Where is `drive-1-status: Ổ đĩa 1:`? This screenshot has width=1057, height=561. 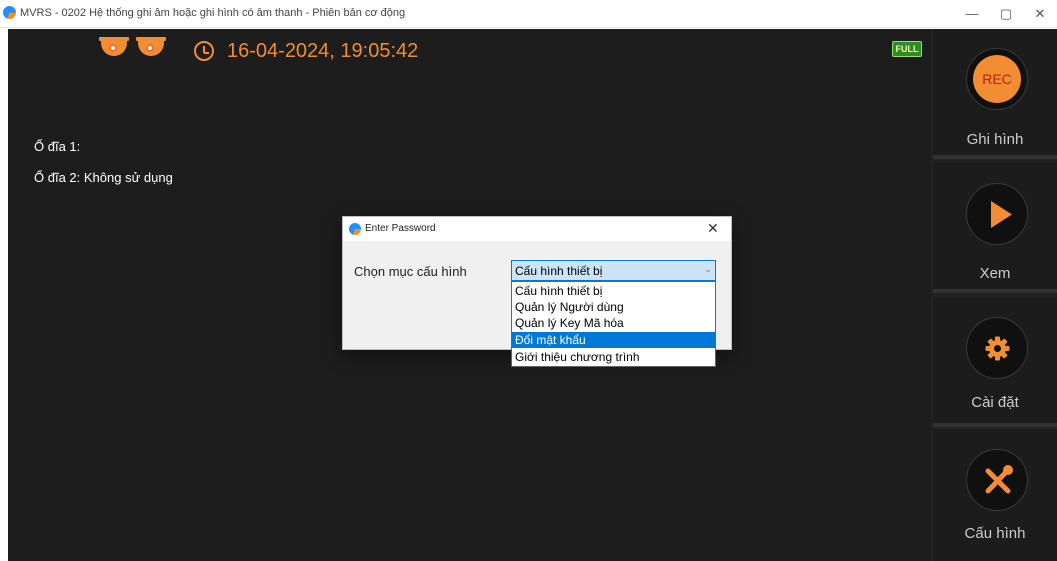 drive-1-status: Ổ đĩa 1: is located at coordinates (57, 146).